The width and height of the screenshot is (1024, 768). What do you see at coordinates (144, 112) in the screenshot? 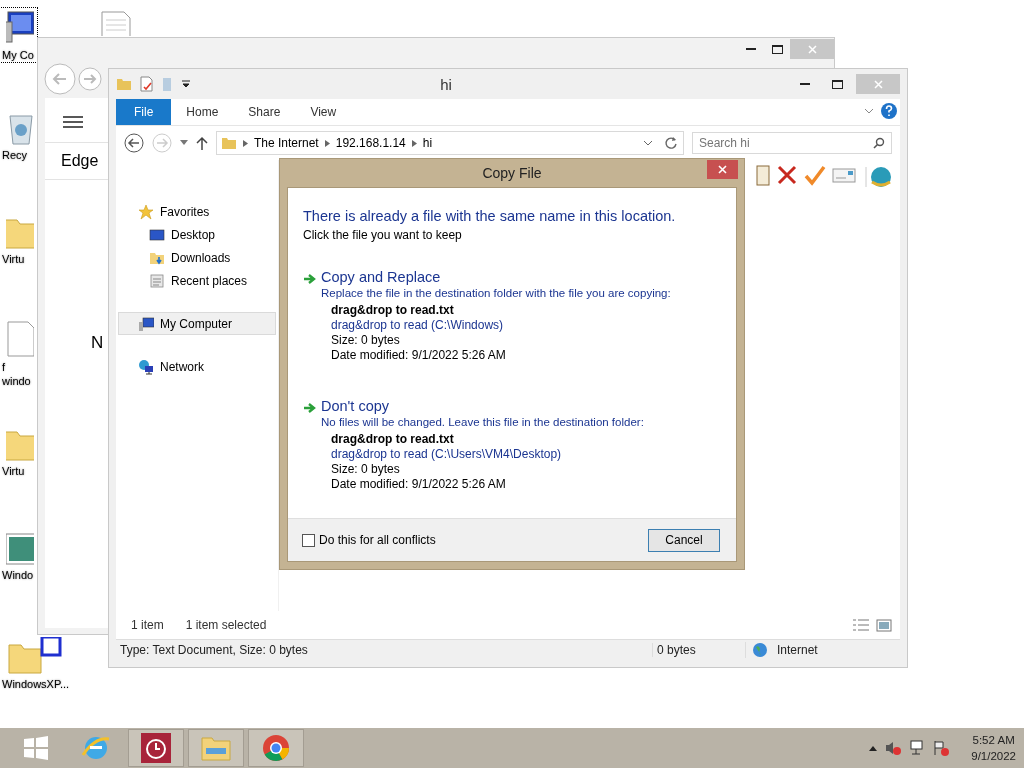
I see `ribbon-tab: File` at bounding box center [144, 112].